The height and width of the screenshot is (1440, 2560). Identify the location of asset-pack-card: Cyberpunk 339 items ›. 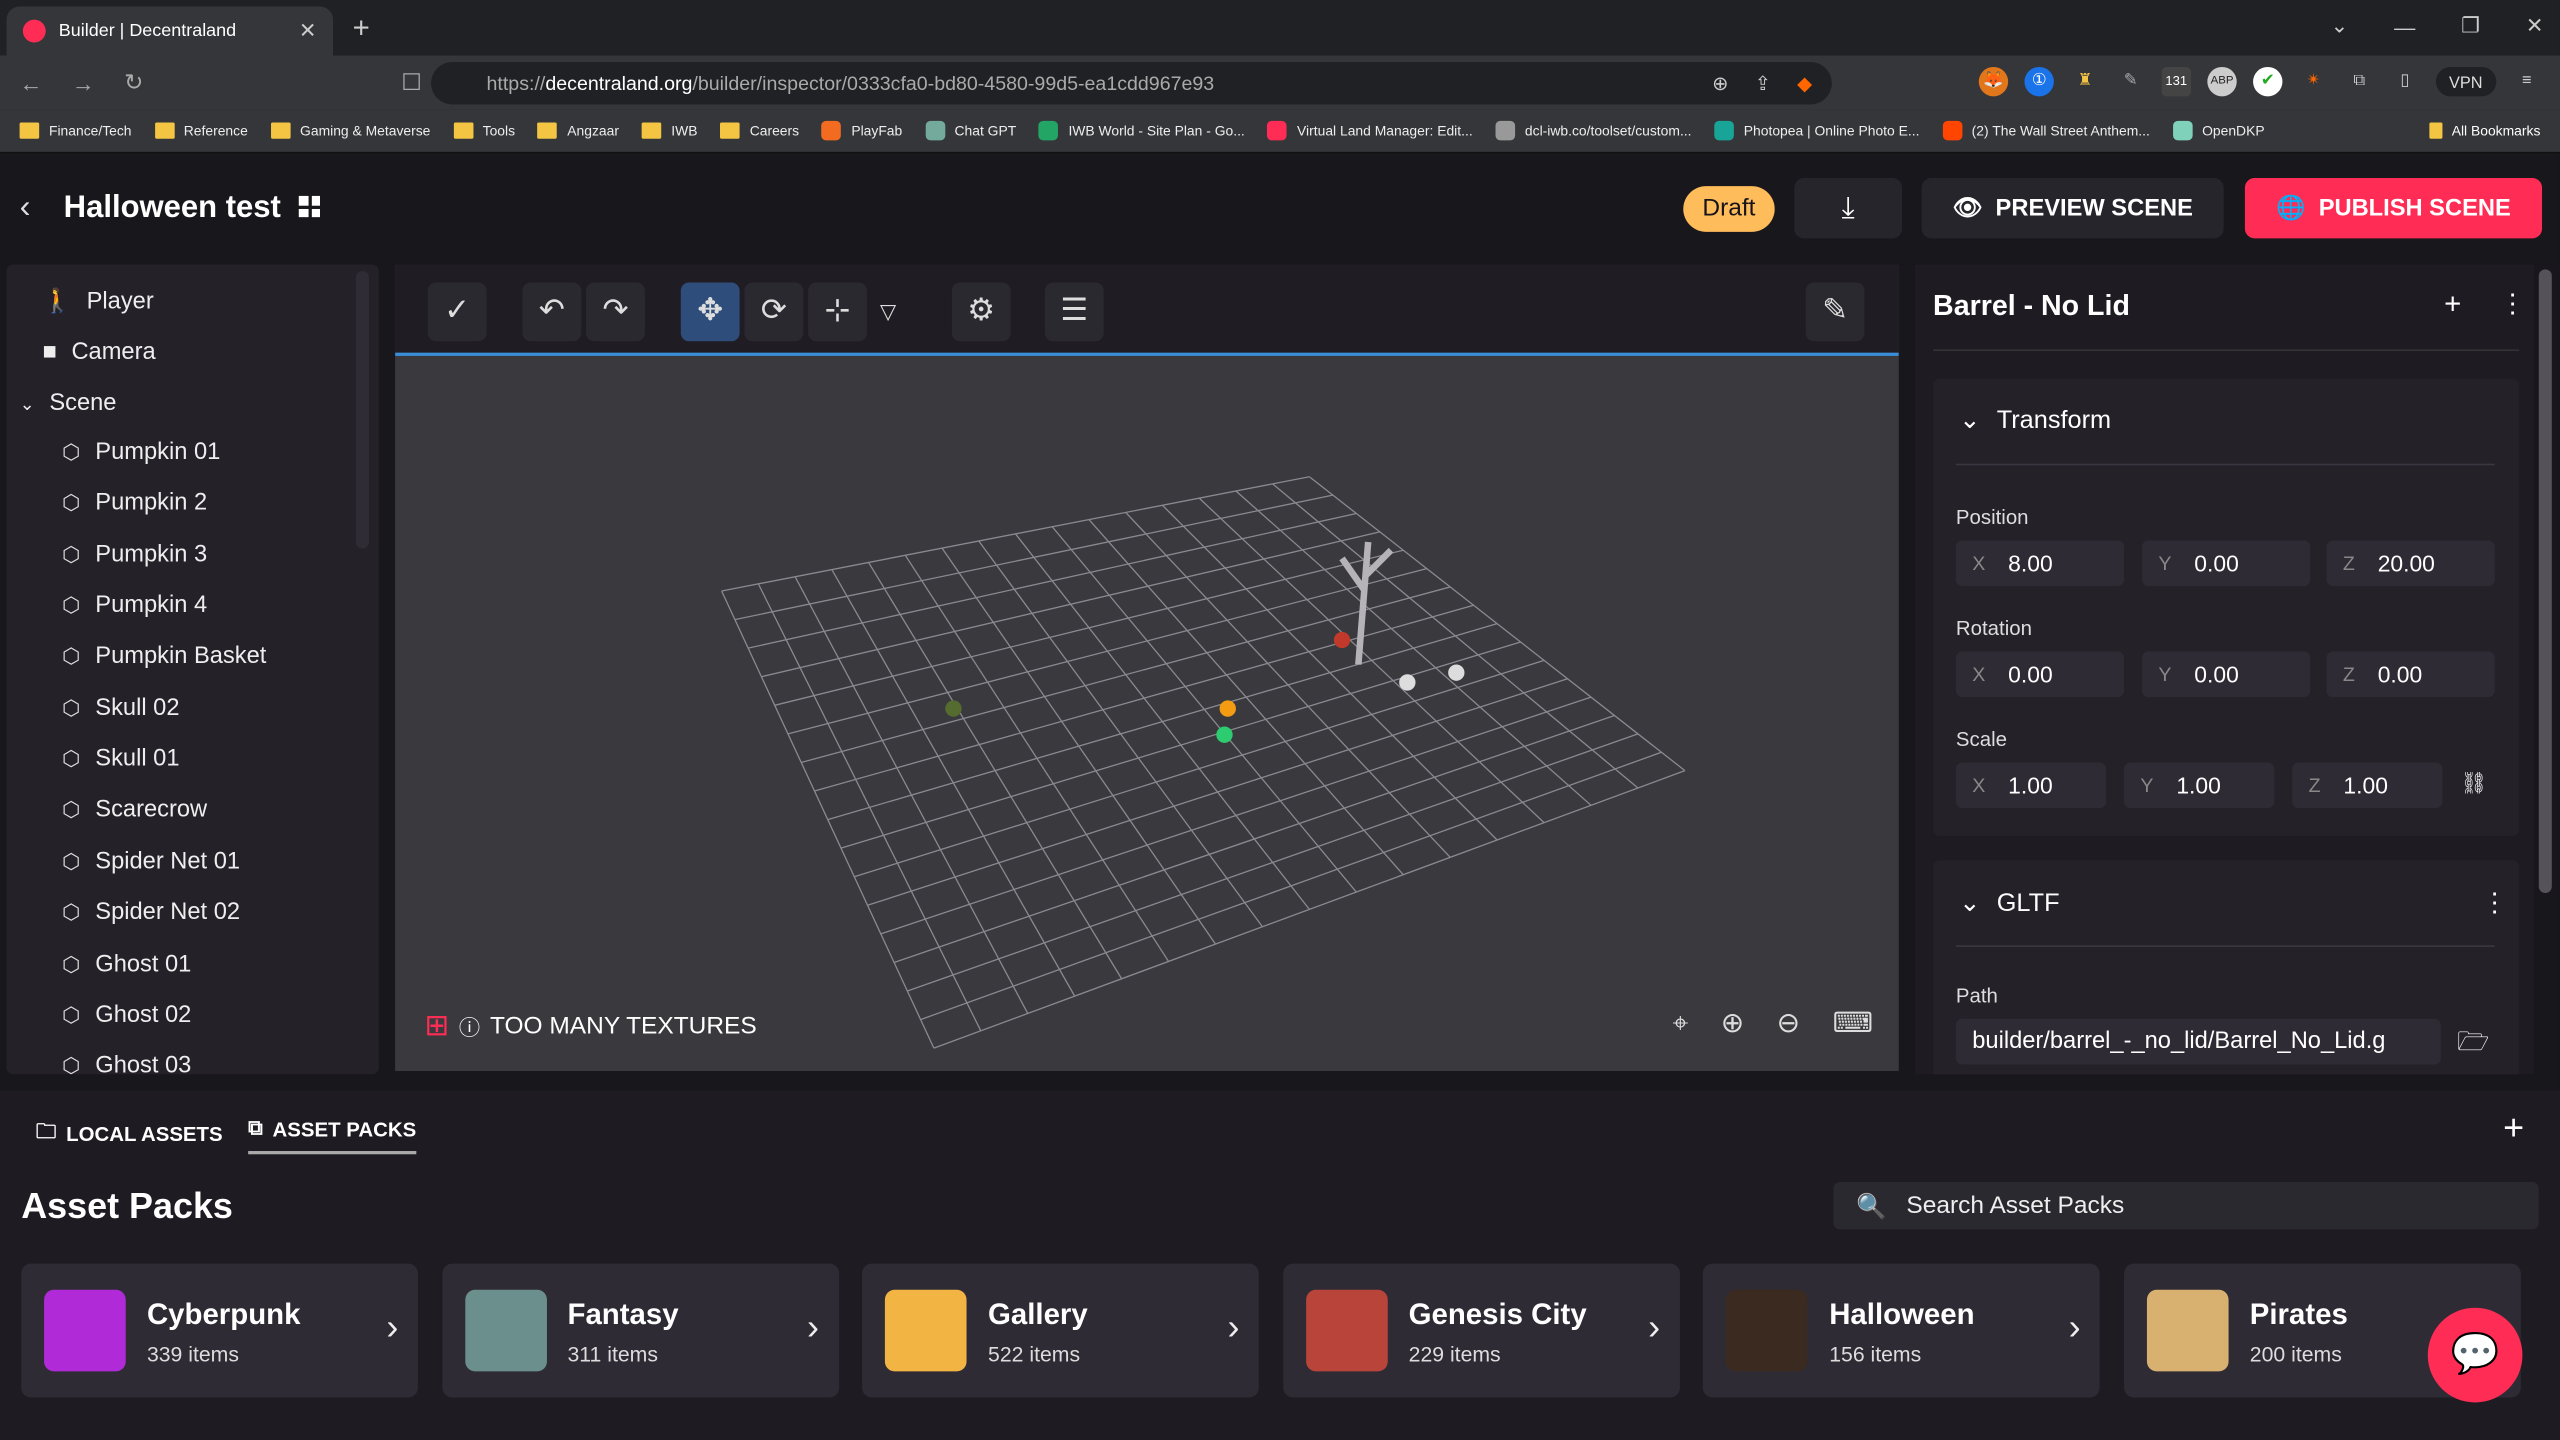
(219, 1330).